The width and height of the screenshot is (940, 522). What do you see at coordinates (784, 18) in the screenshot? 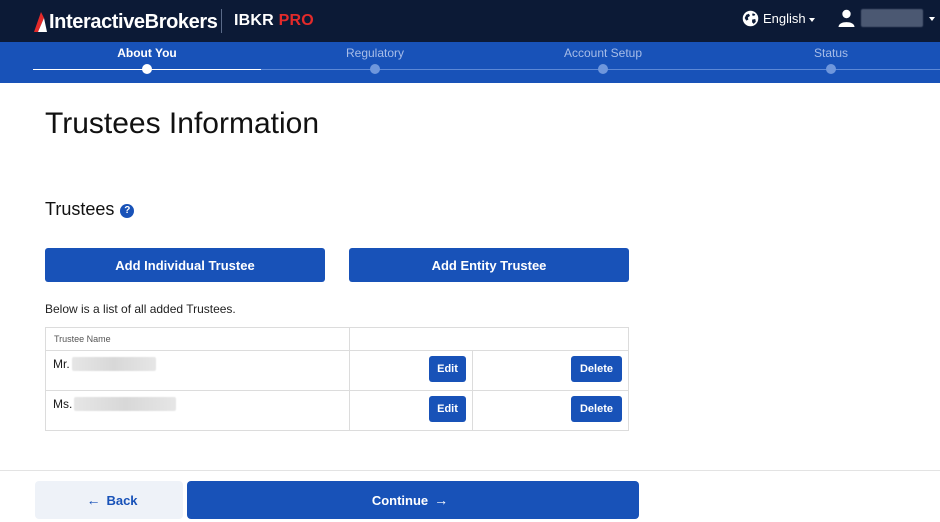
I see `language-label: English` at bounding box center [784, 18].